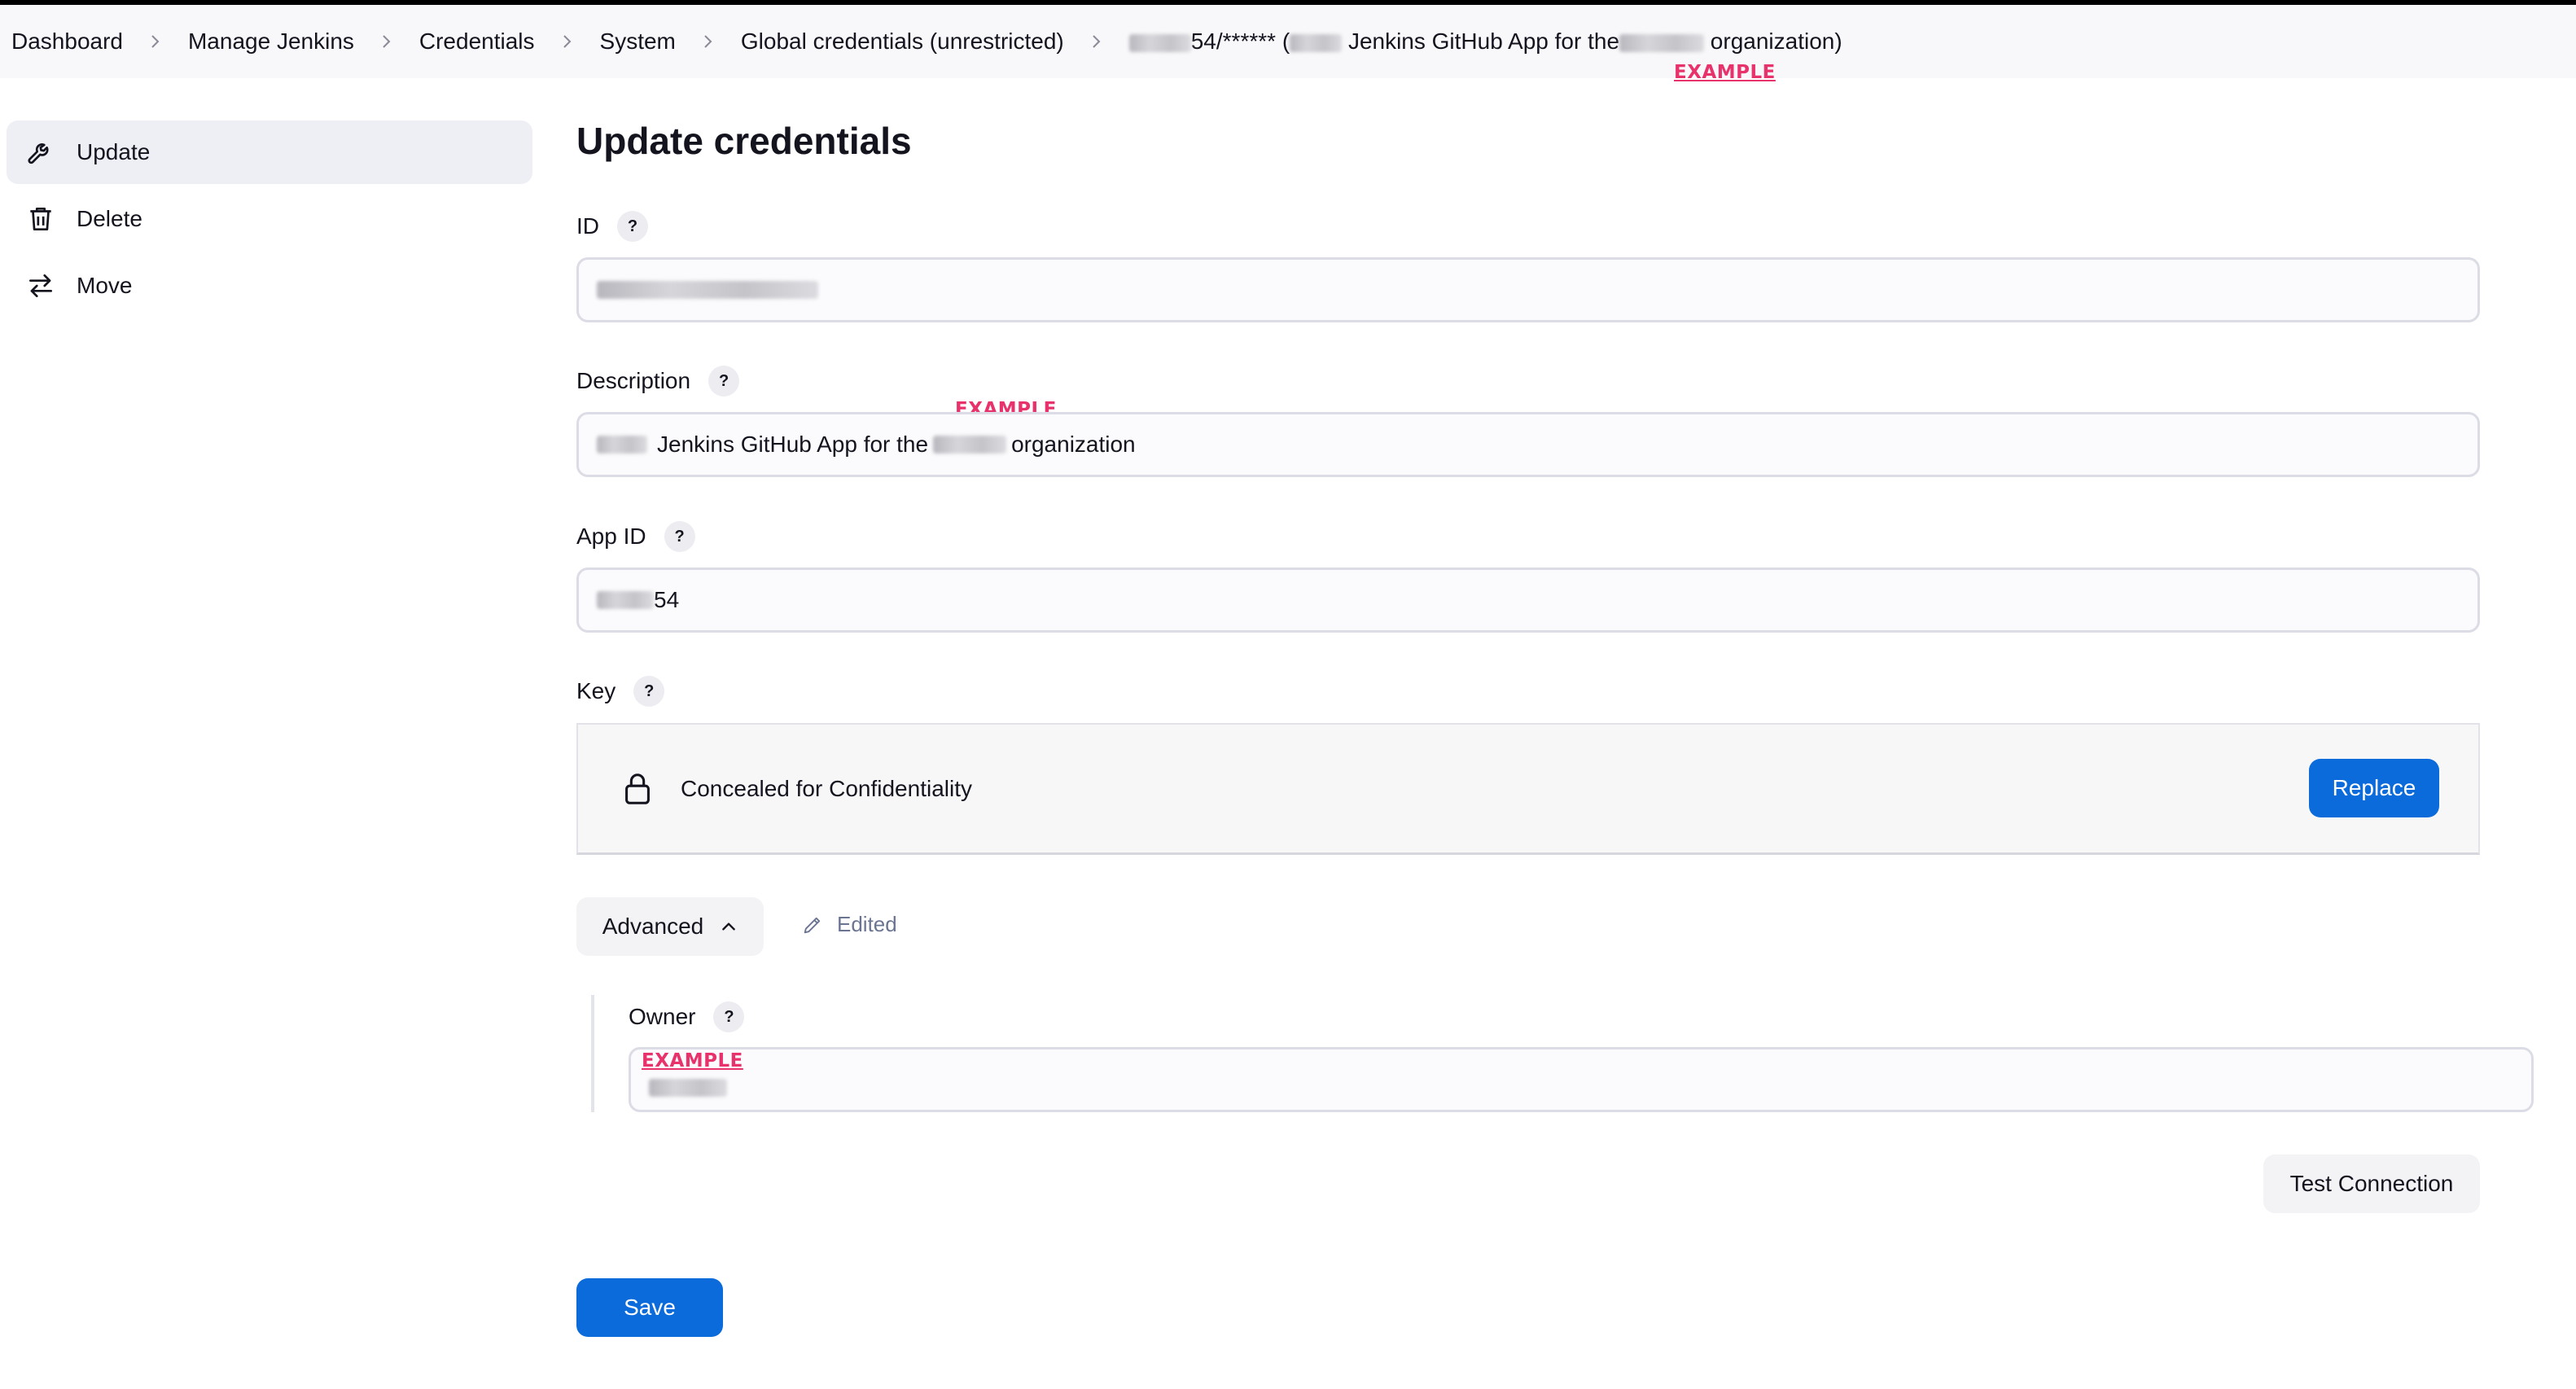  What do you see at coordinates (587, 226) in the screenshot?
I see `id-label-text: ID` at bounding box center [587, 226].